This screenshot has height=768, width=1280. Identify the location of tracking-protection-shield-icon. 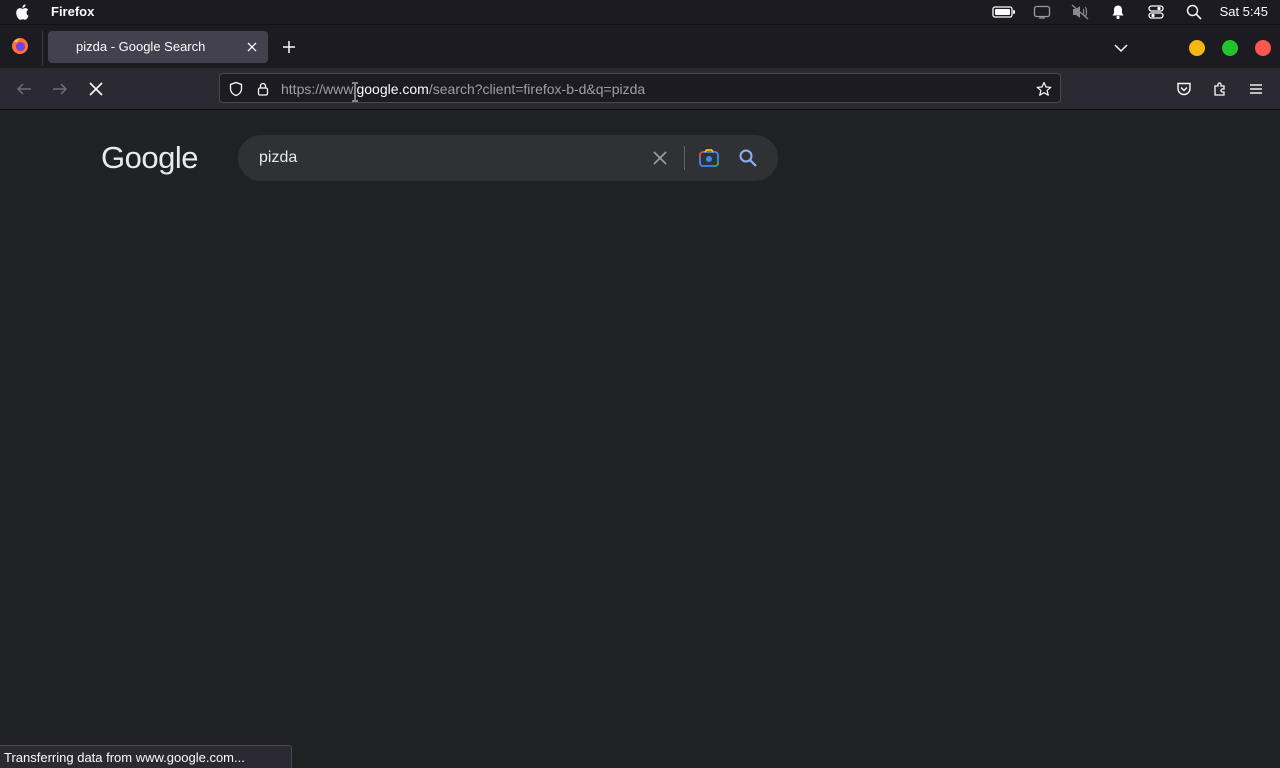
(236, 89).